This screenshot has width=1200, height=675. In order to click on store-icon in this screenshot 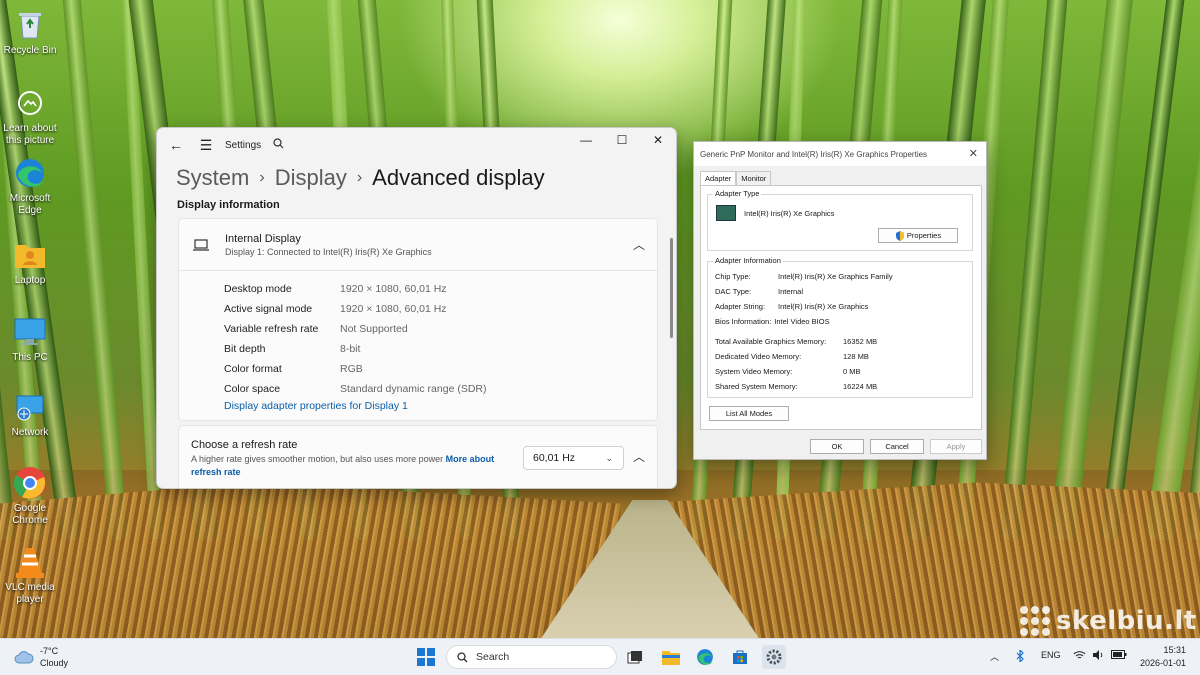, I will do `click(740, 657)`.